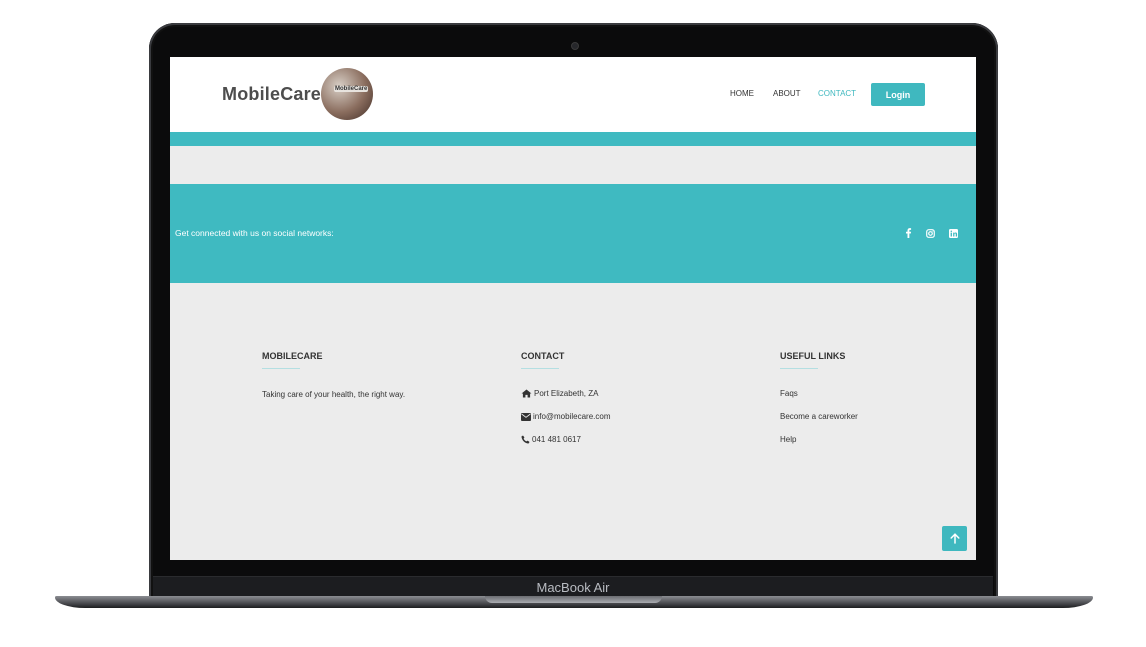 Image resolution: width=1146 pixels, height=647 pixels. What do you see at coordinates (930, 233) in the screenshot?
I see `instagram-icon` at bounding box center [930, 233].